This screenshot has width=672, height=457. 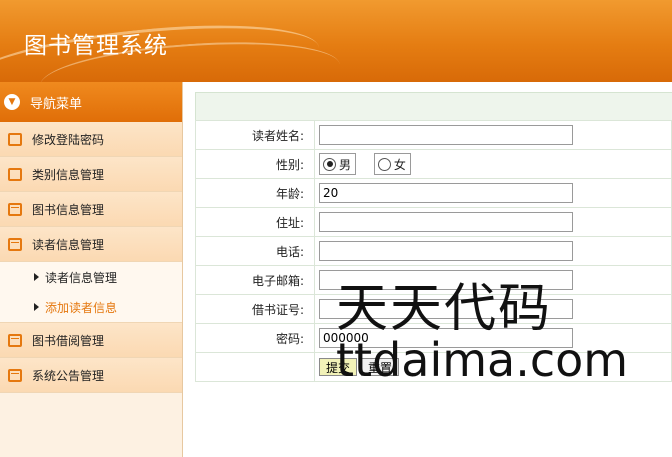 What do you see at coordinates (433, 164) in the screenshot?
I see `form-row-gender: 性别: 男 女` at bounding box center [433, 164].